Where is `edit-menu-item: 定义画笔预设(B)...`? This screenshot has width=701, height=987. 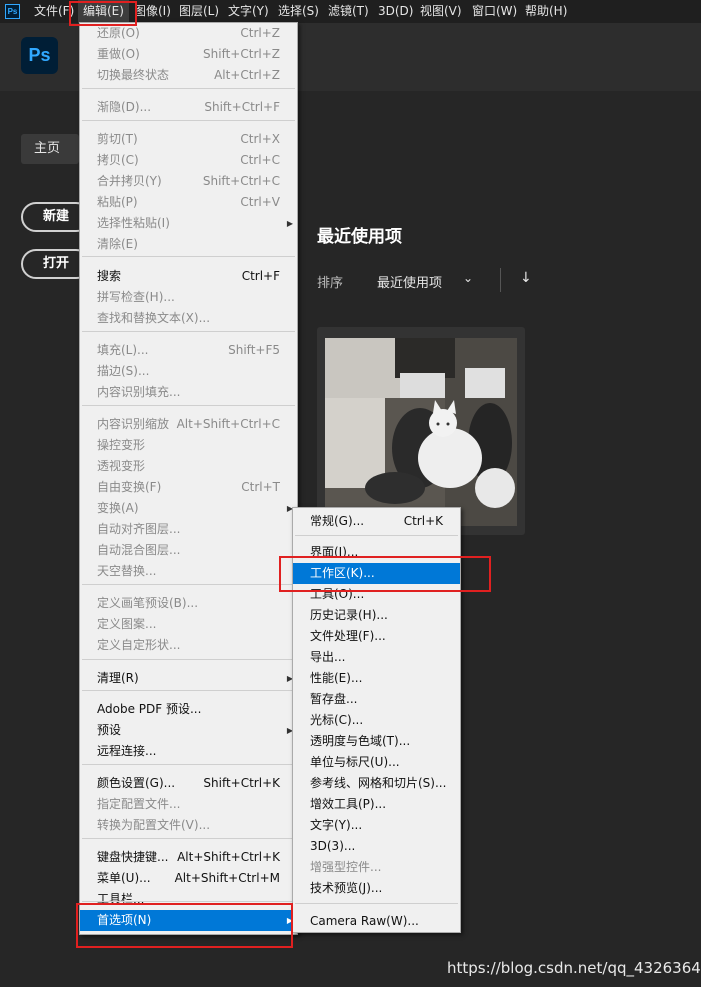
edit-menu-item: 定义画笔预设(B)... is located at coordinates (188, 603).